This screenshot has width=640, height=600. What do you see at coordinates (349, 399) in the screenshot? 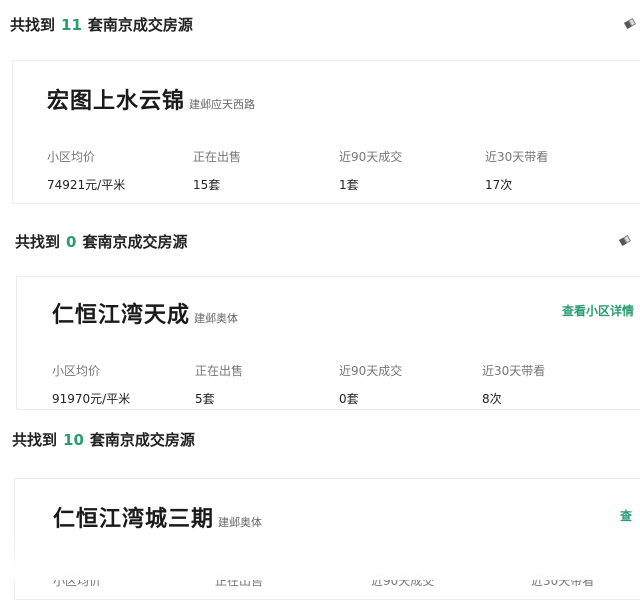
I see `stat-value: 0套` at bounding box center [349, 399].